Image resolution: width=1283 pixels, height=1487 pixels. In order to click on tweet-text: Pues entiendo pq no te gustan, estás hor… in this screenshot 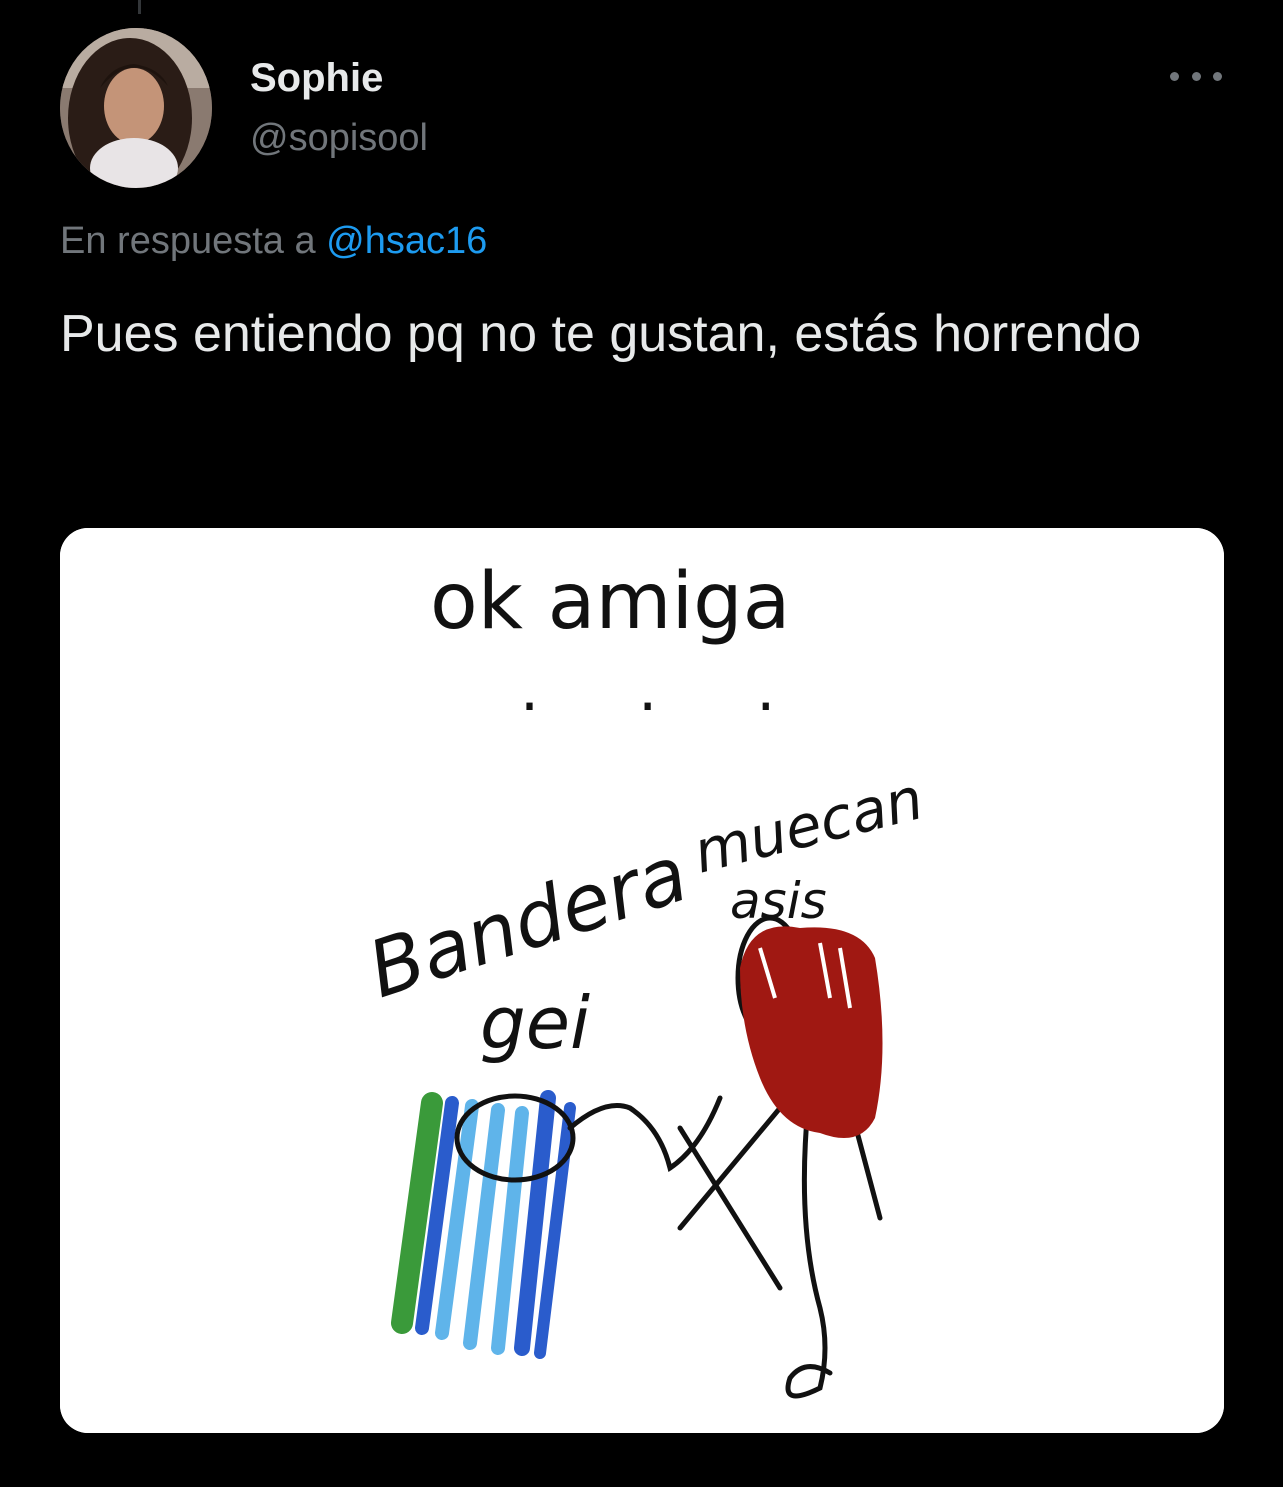, I will do `click(601, 334)`.